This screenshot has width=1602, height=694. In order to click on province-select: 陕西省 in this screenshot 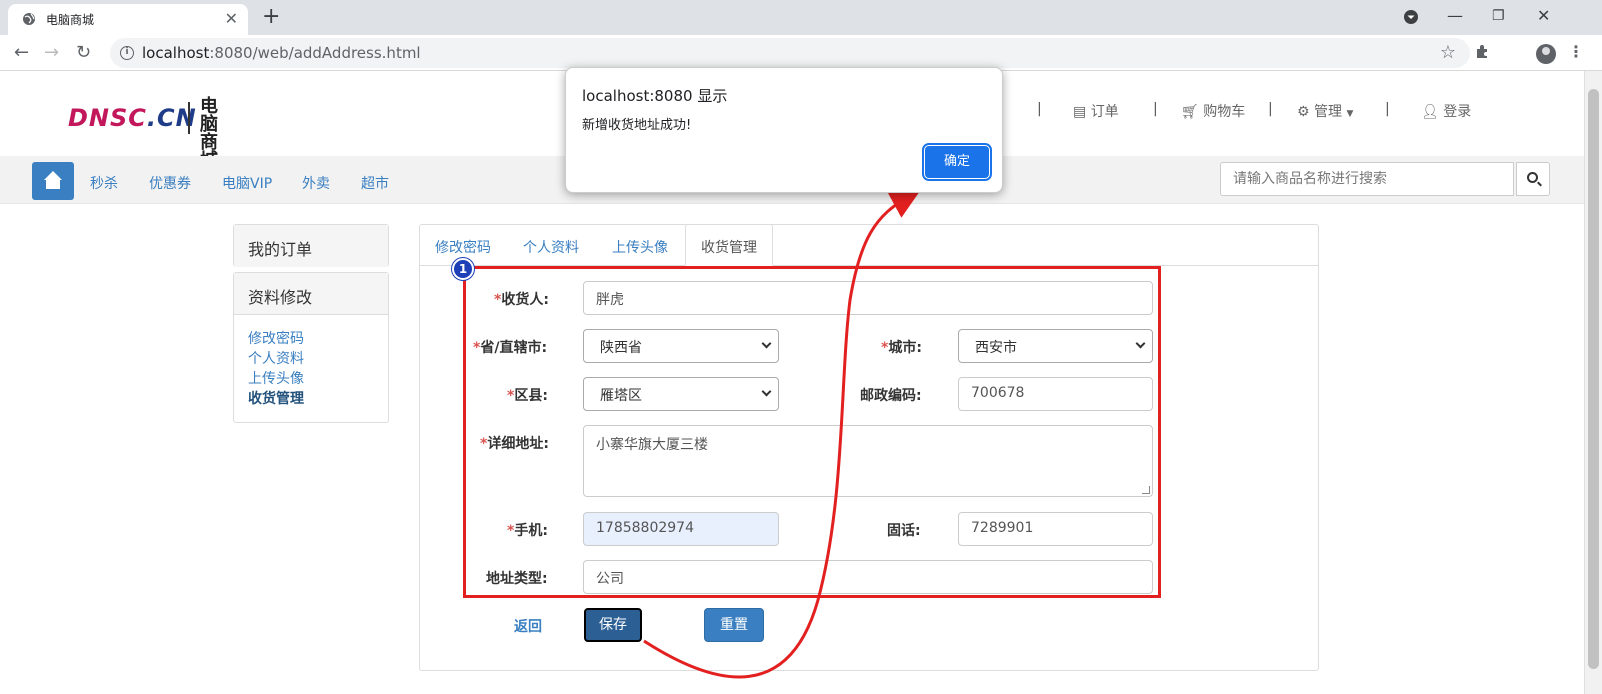, I will do `click(681, 346)`.